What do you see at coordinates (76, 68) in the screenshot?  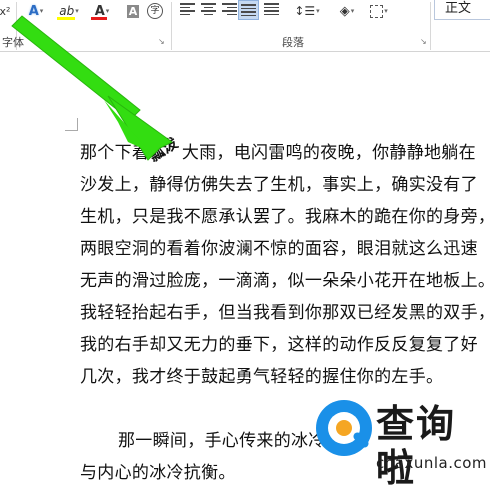 I see `arrow-shaft` at bounding box center [76, 68].